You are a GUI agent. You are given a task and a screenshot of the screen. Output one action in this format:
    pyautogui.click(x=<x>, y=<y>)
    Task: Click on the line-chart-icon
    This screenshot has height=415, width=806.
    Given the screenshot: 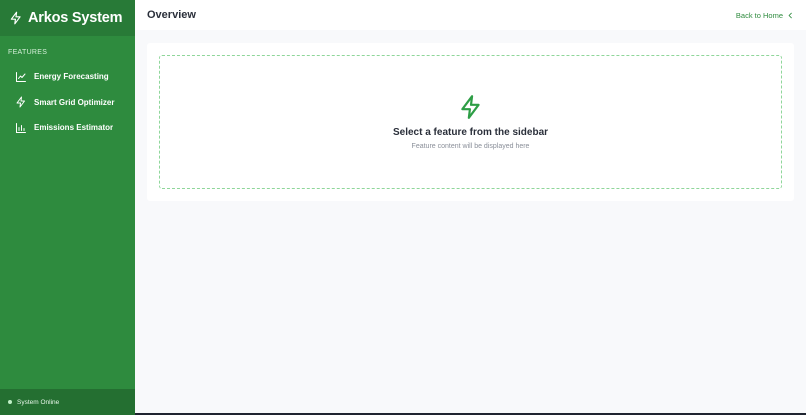 What is the action you would take?
    pyautogui.click(x=21, y=77)
    